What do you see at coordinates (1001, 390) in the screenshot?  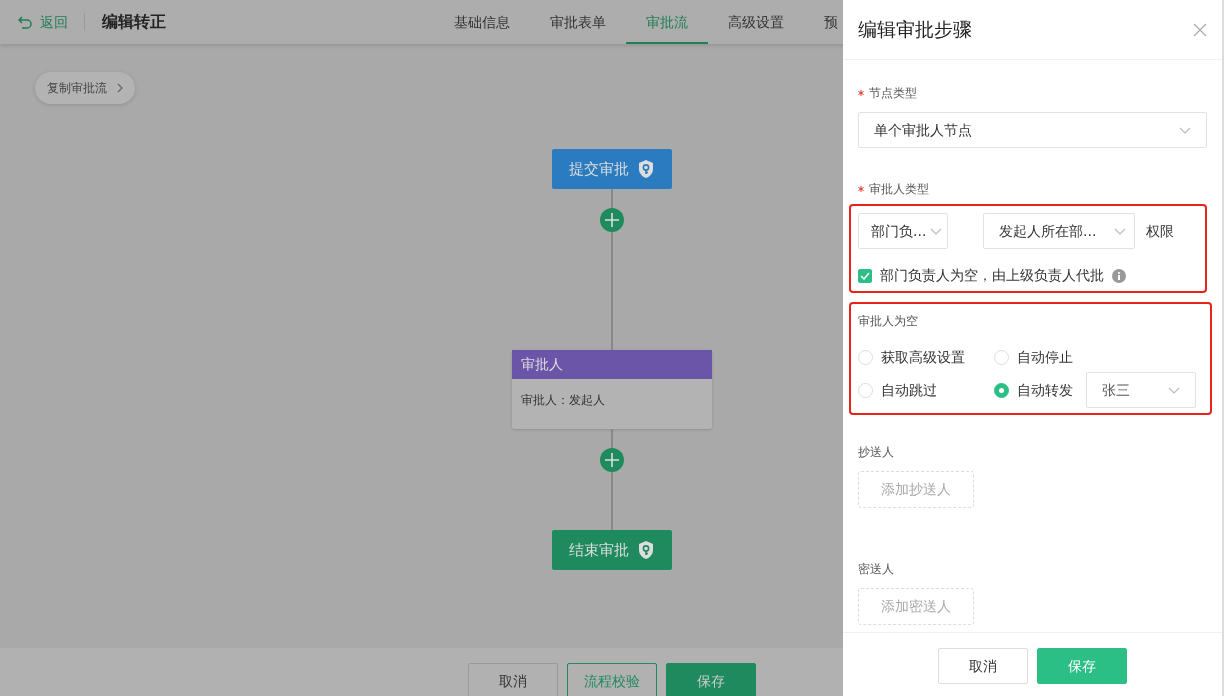 I see `radio-button` at bounding box center [1001, 390].